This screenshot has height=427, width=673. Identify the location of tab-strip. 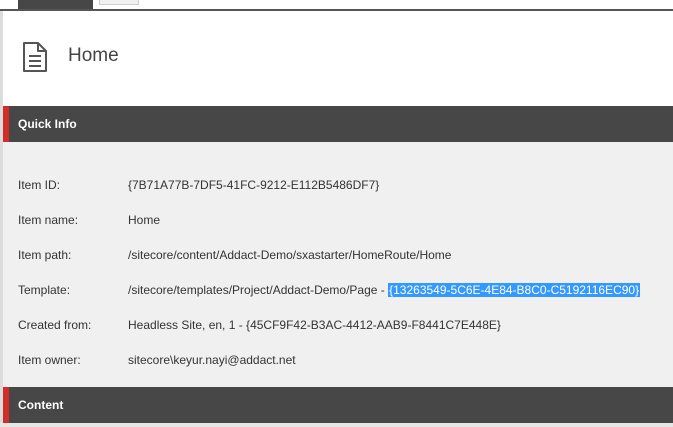
(336, 5).